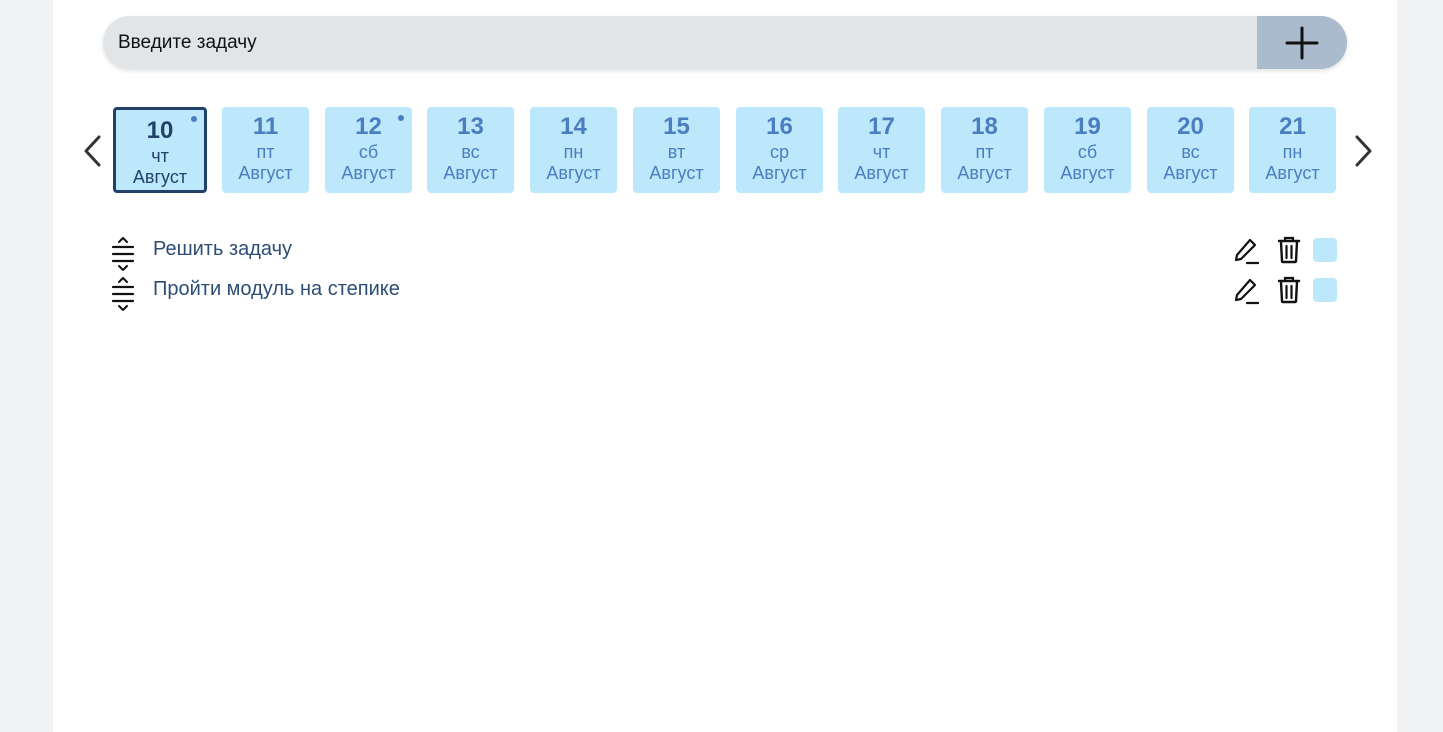 The width and height of the screenshot is (1443, 732). What do you see at coordinates (779, 126) in the screenshot?
I see `day-number: 16` at bounding box center [779, 126].